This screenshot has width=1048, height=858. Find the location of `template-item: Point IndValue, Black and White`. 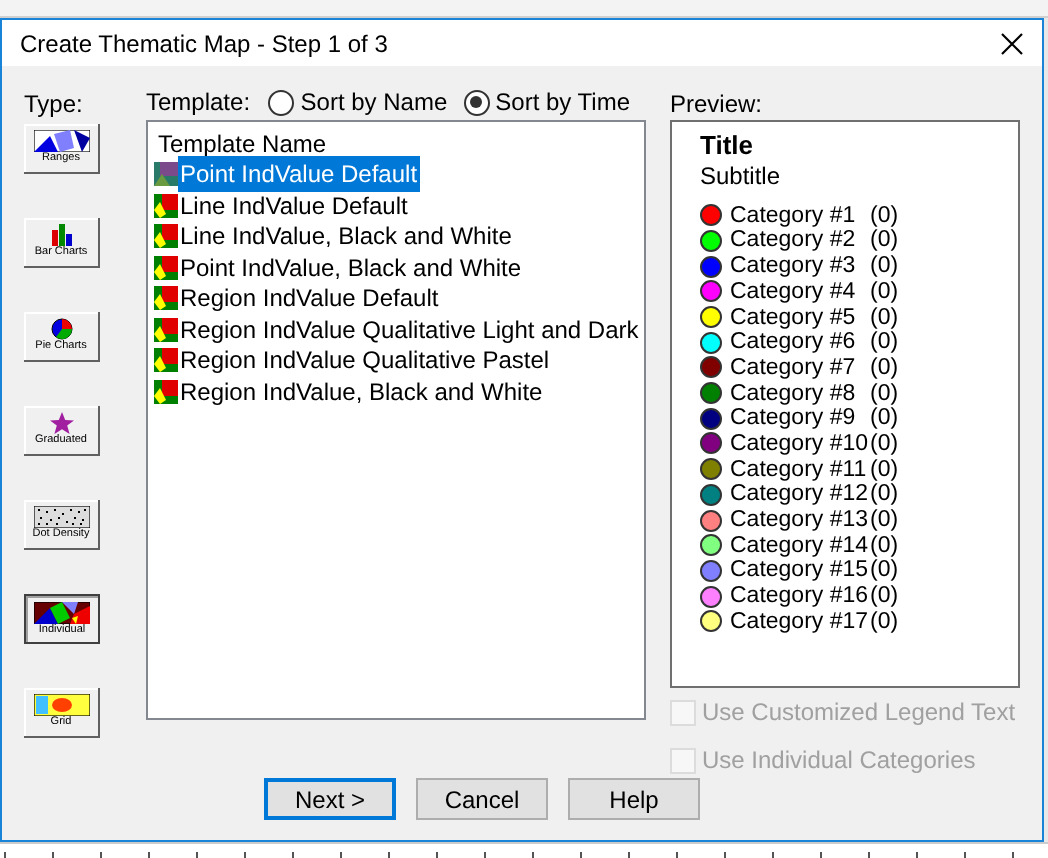

template-item: Point IndValue, Black and White is located at coordinates (351, 267).